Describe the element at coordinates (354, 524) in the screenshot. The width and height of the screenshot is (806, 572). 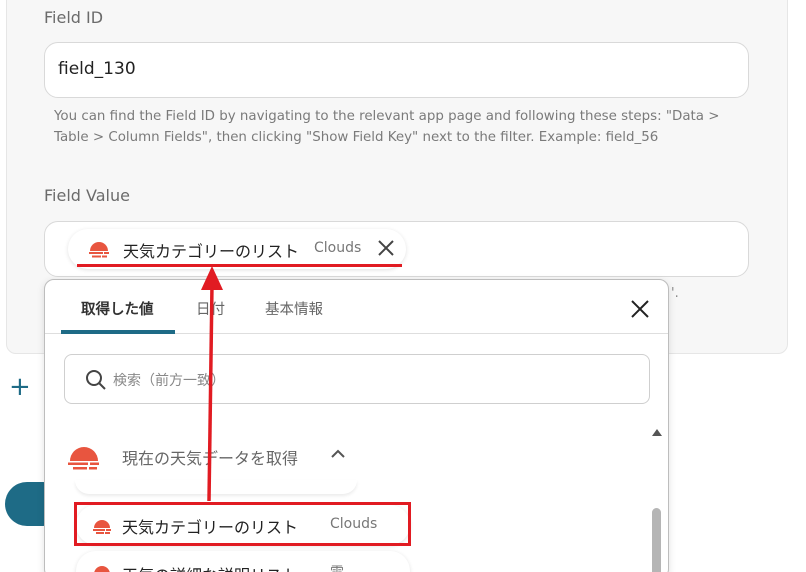
I see `list-item-sub-label: Clouds` at that location.